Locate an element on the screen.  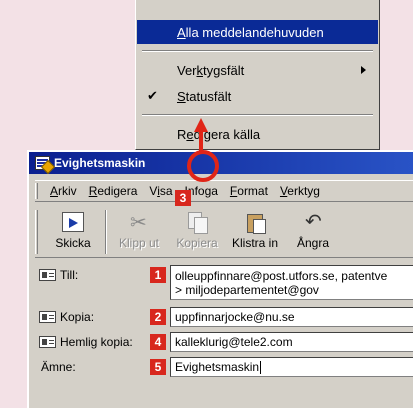
subject-row: Ämne: 5 Evighetsmaskin is located at coordinates (226, 367).